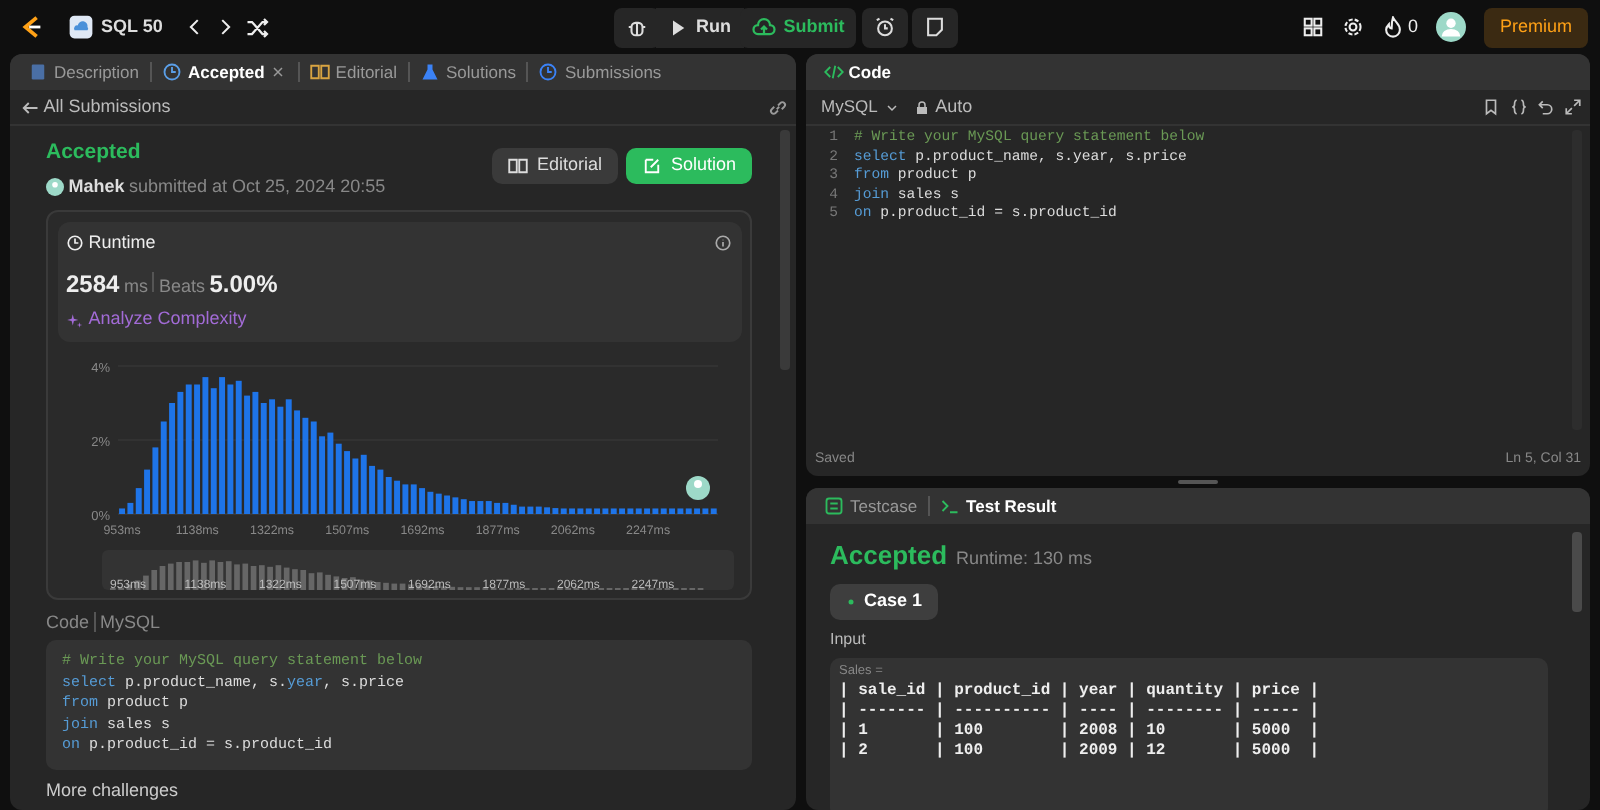 This screenshot has height=810, width=1600. I want to click on braces-icon, so click(1518, 107).